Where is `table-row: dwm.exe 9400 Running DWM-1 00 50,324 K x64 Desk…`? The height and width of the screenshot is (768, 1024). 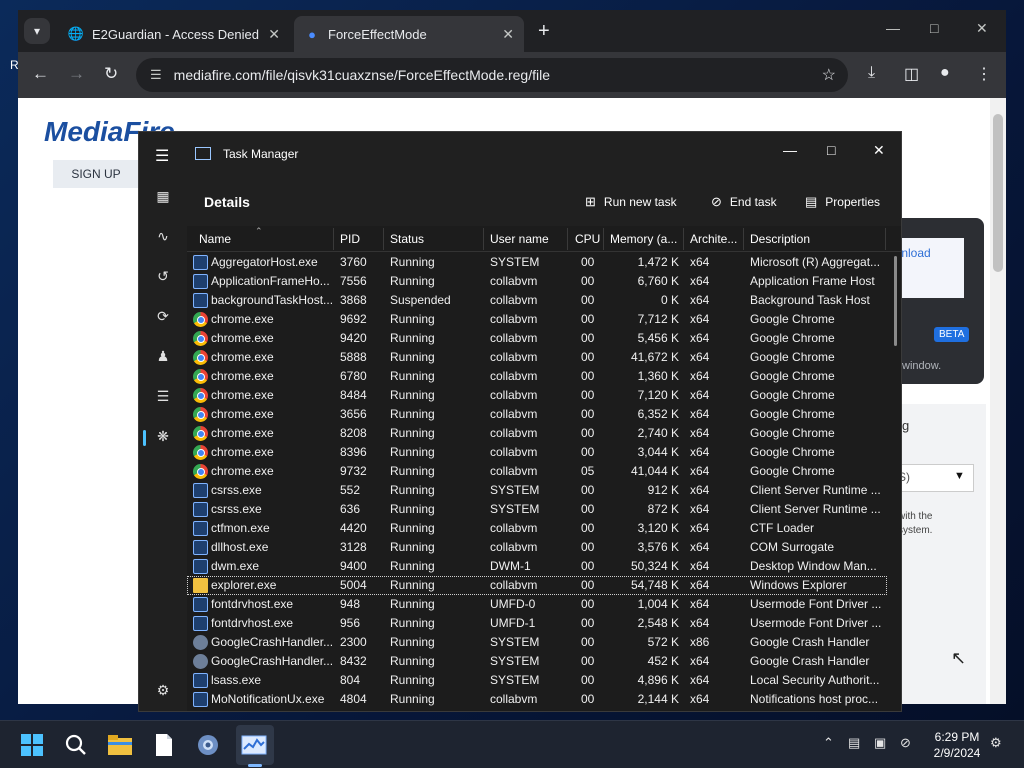 table-row: dwm.exe 9400 Running DWM-1 00 50,324 K x64 Desk… is located at coordinates (537, 566).